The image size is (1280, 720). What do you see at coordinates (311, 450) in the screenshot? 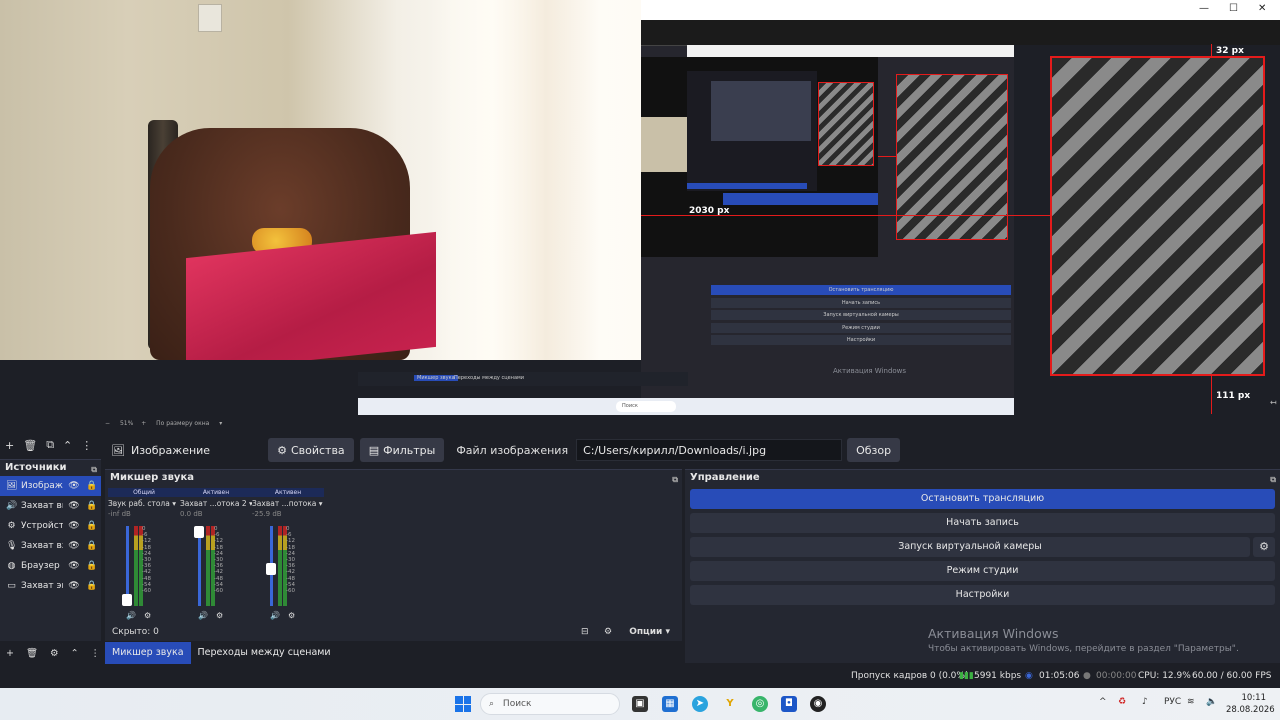
I see `properties-button: ⚙ Свойства` at bounding box center [311, 450].